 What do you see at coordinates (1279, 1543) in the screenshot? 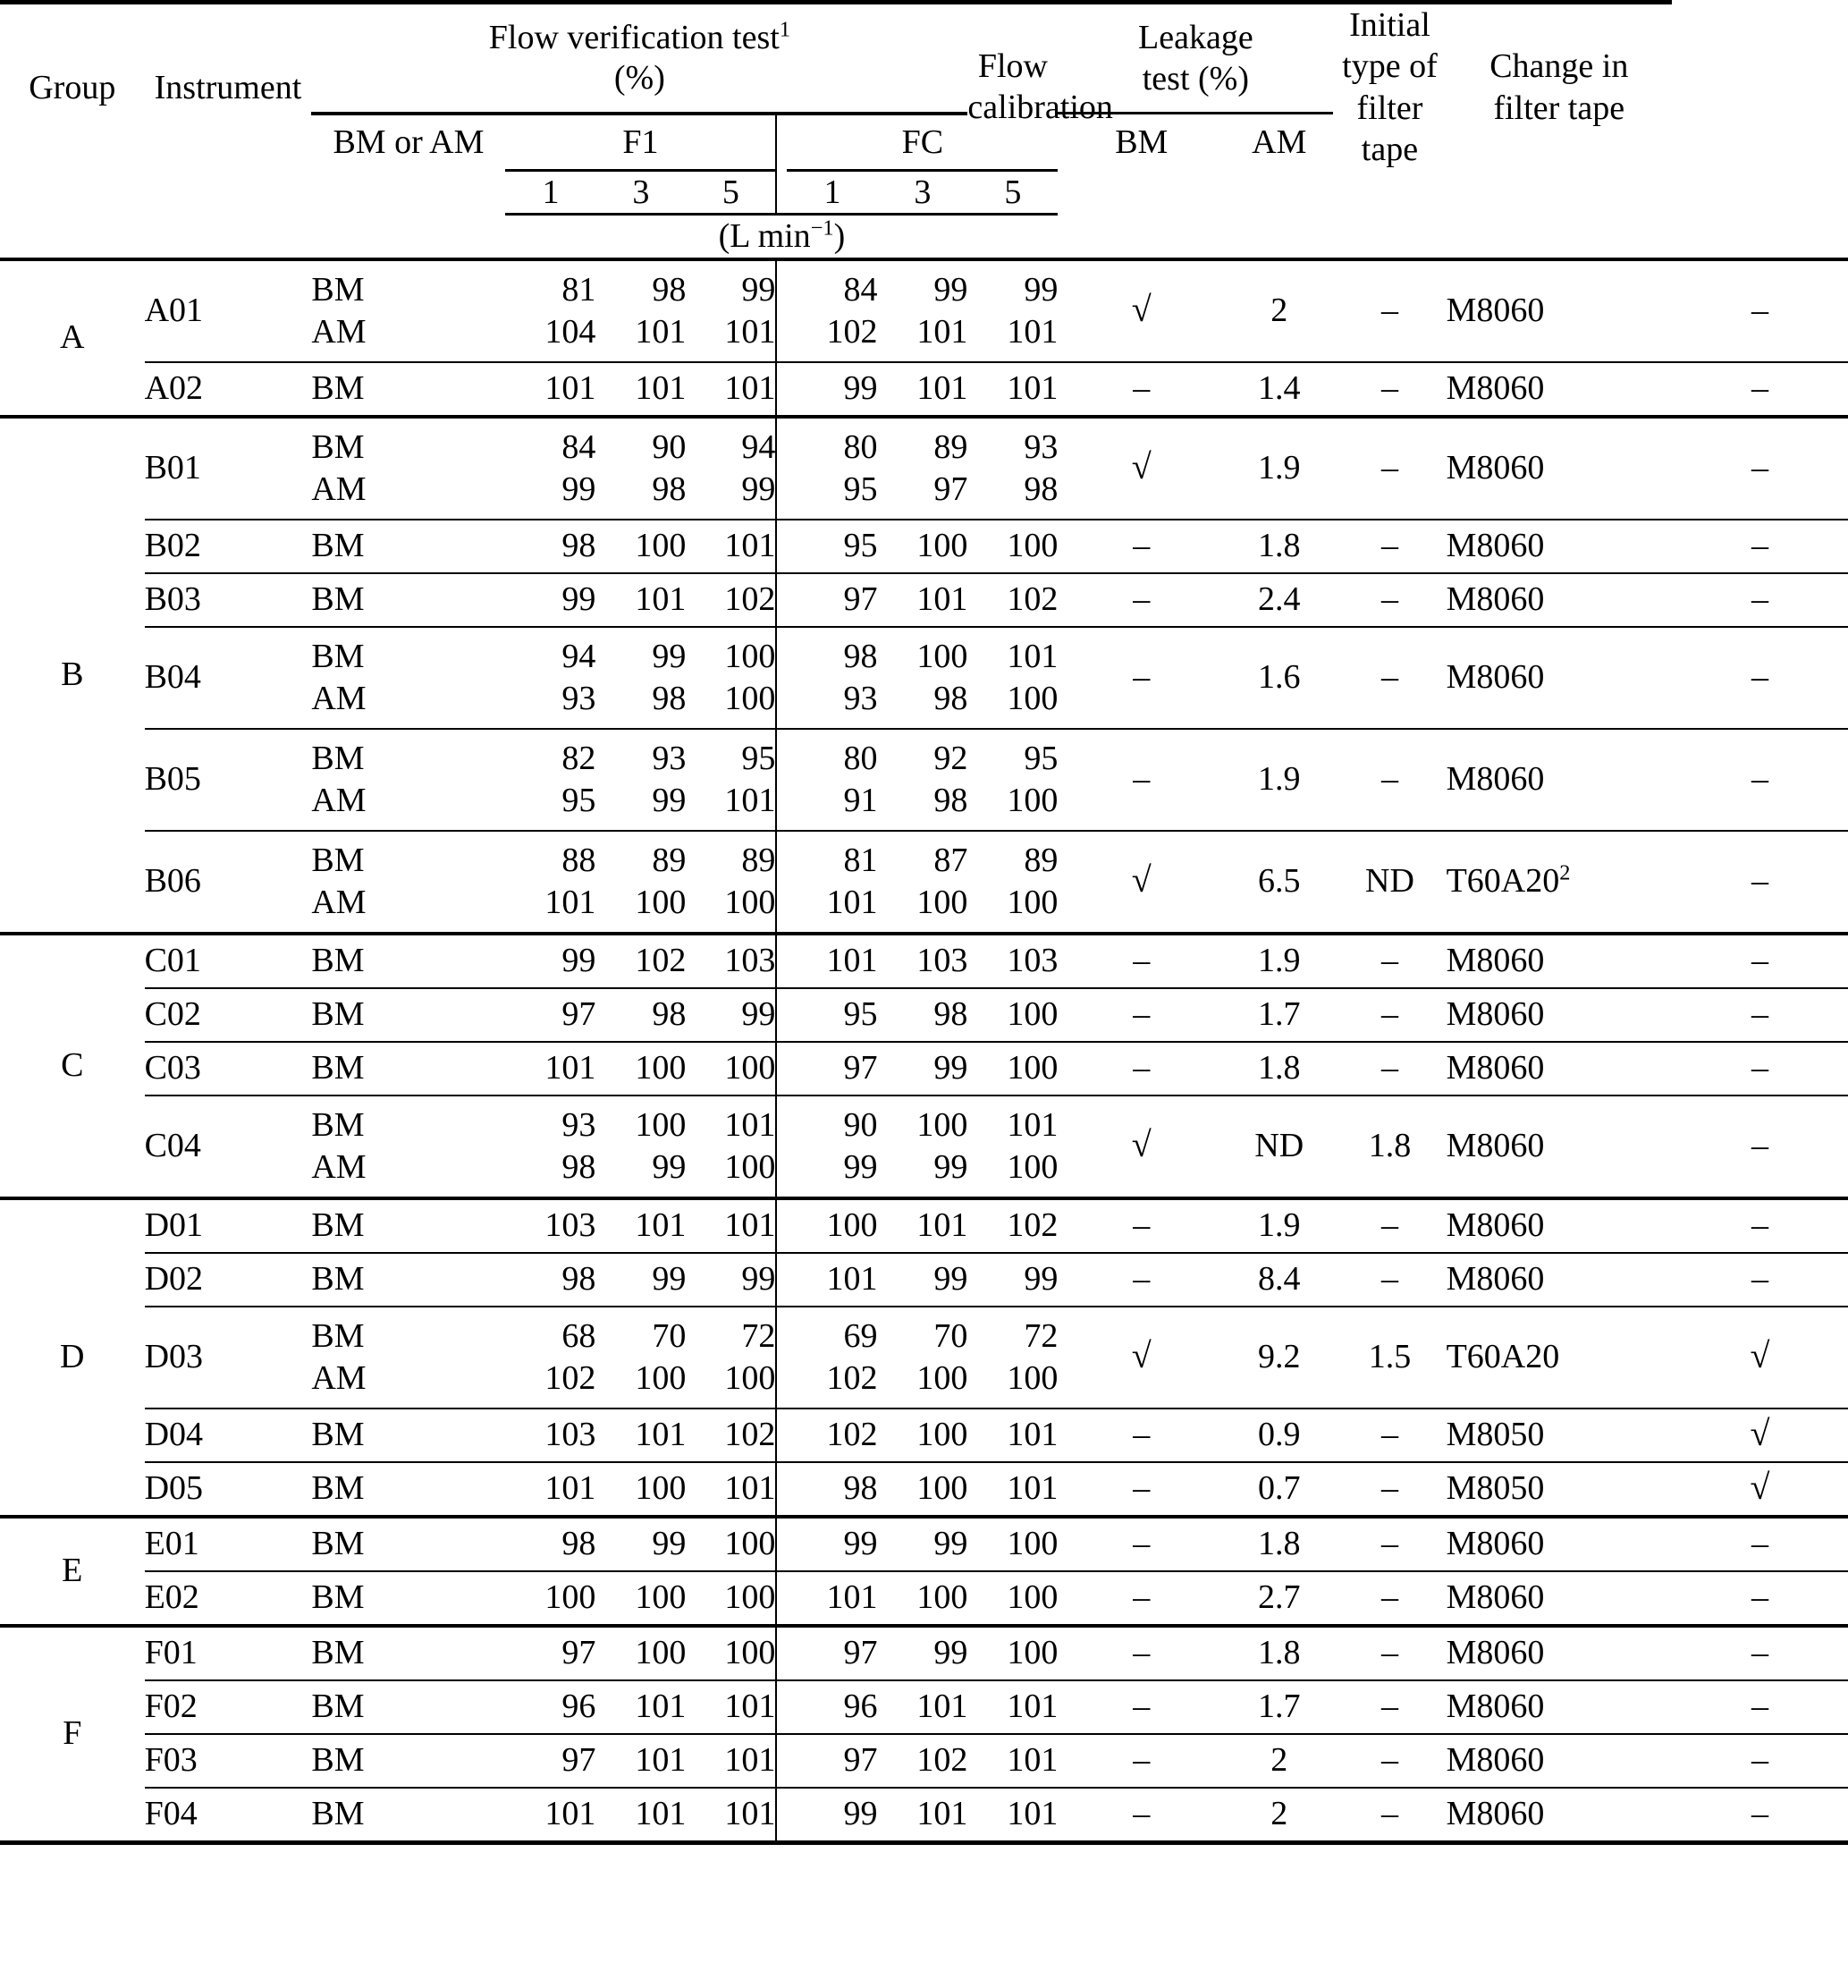
I see `leakage-bm-E01: 1.8` at bounding box center [1279, 1543].